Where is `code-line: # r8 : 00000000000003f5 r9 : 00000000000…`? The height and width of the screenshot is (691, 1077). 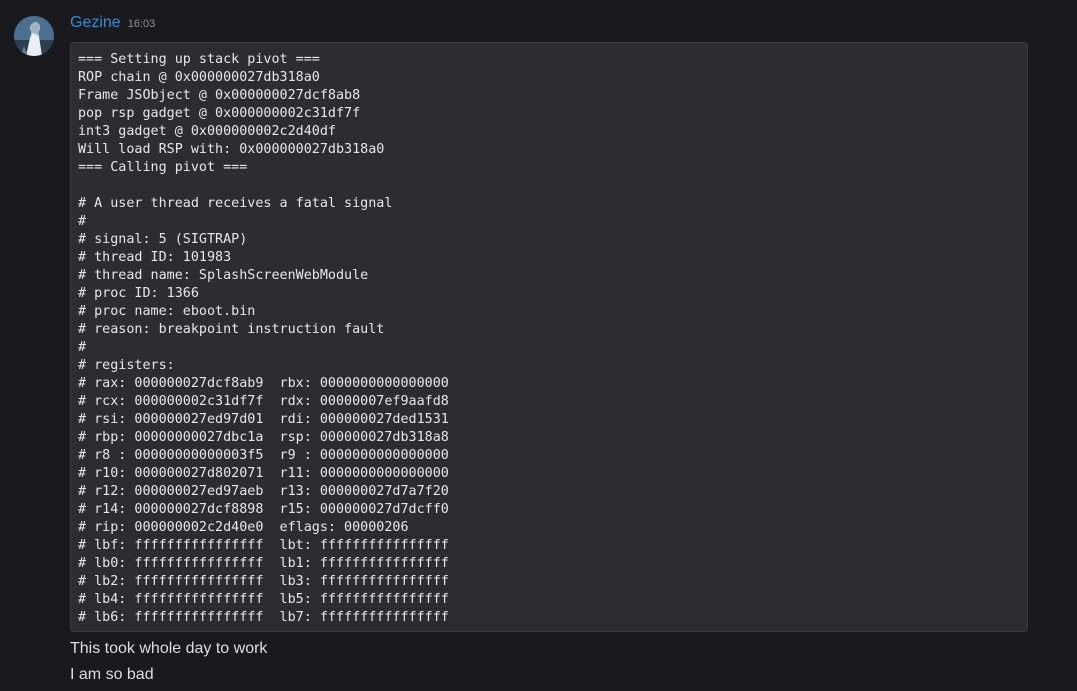
code-line: # r8 : 00000000000003f5 r9 : 00000000000… is located at coordinates (263, 455).